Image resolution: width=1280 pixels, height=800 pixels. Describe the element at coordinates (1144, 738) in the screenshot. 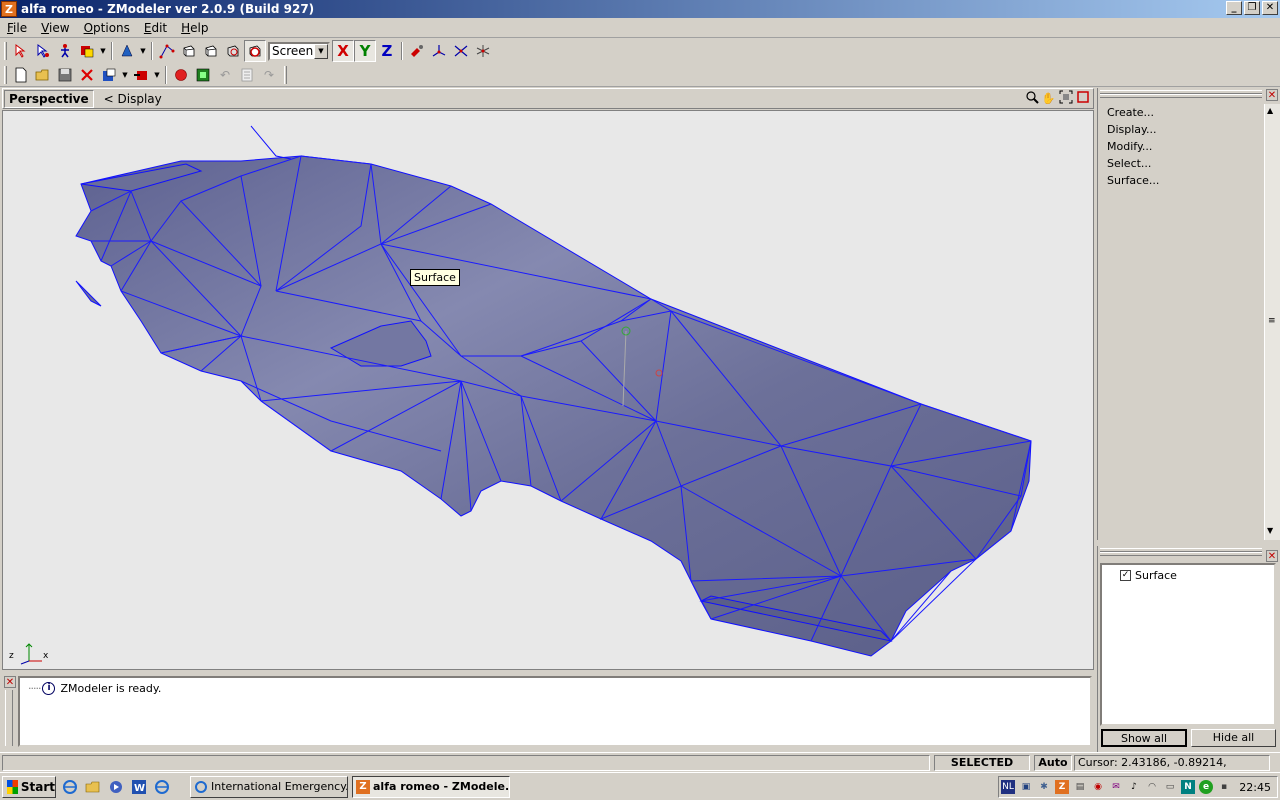

I see `show-all-button: Show all` at that location.